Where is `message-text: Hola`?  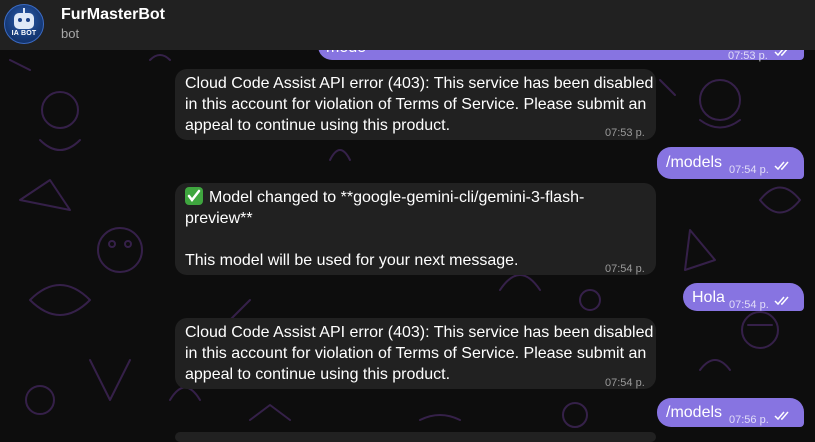
message-text: Hola is located at coordinates (708, 297).